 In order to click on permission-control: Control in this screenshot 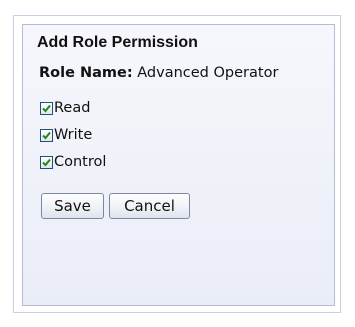, I will do `click(73, 162)`.